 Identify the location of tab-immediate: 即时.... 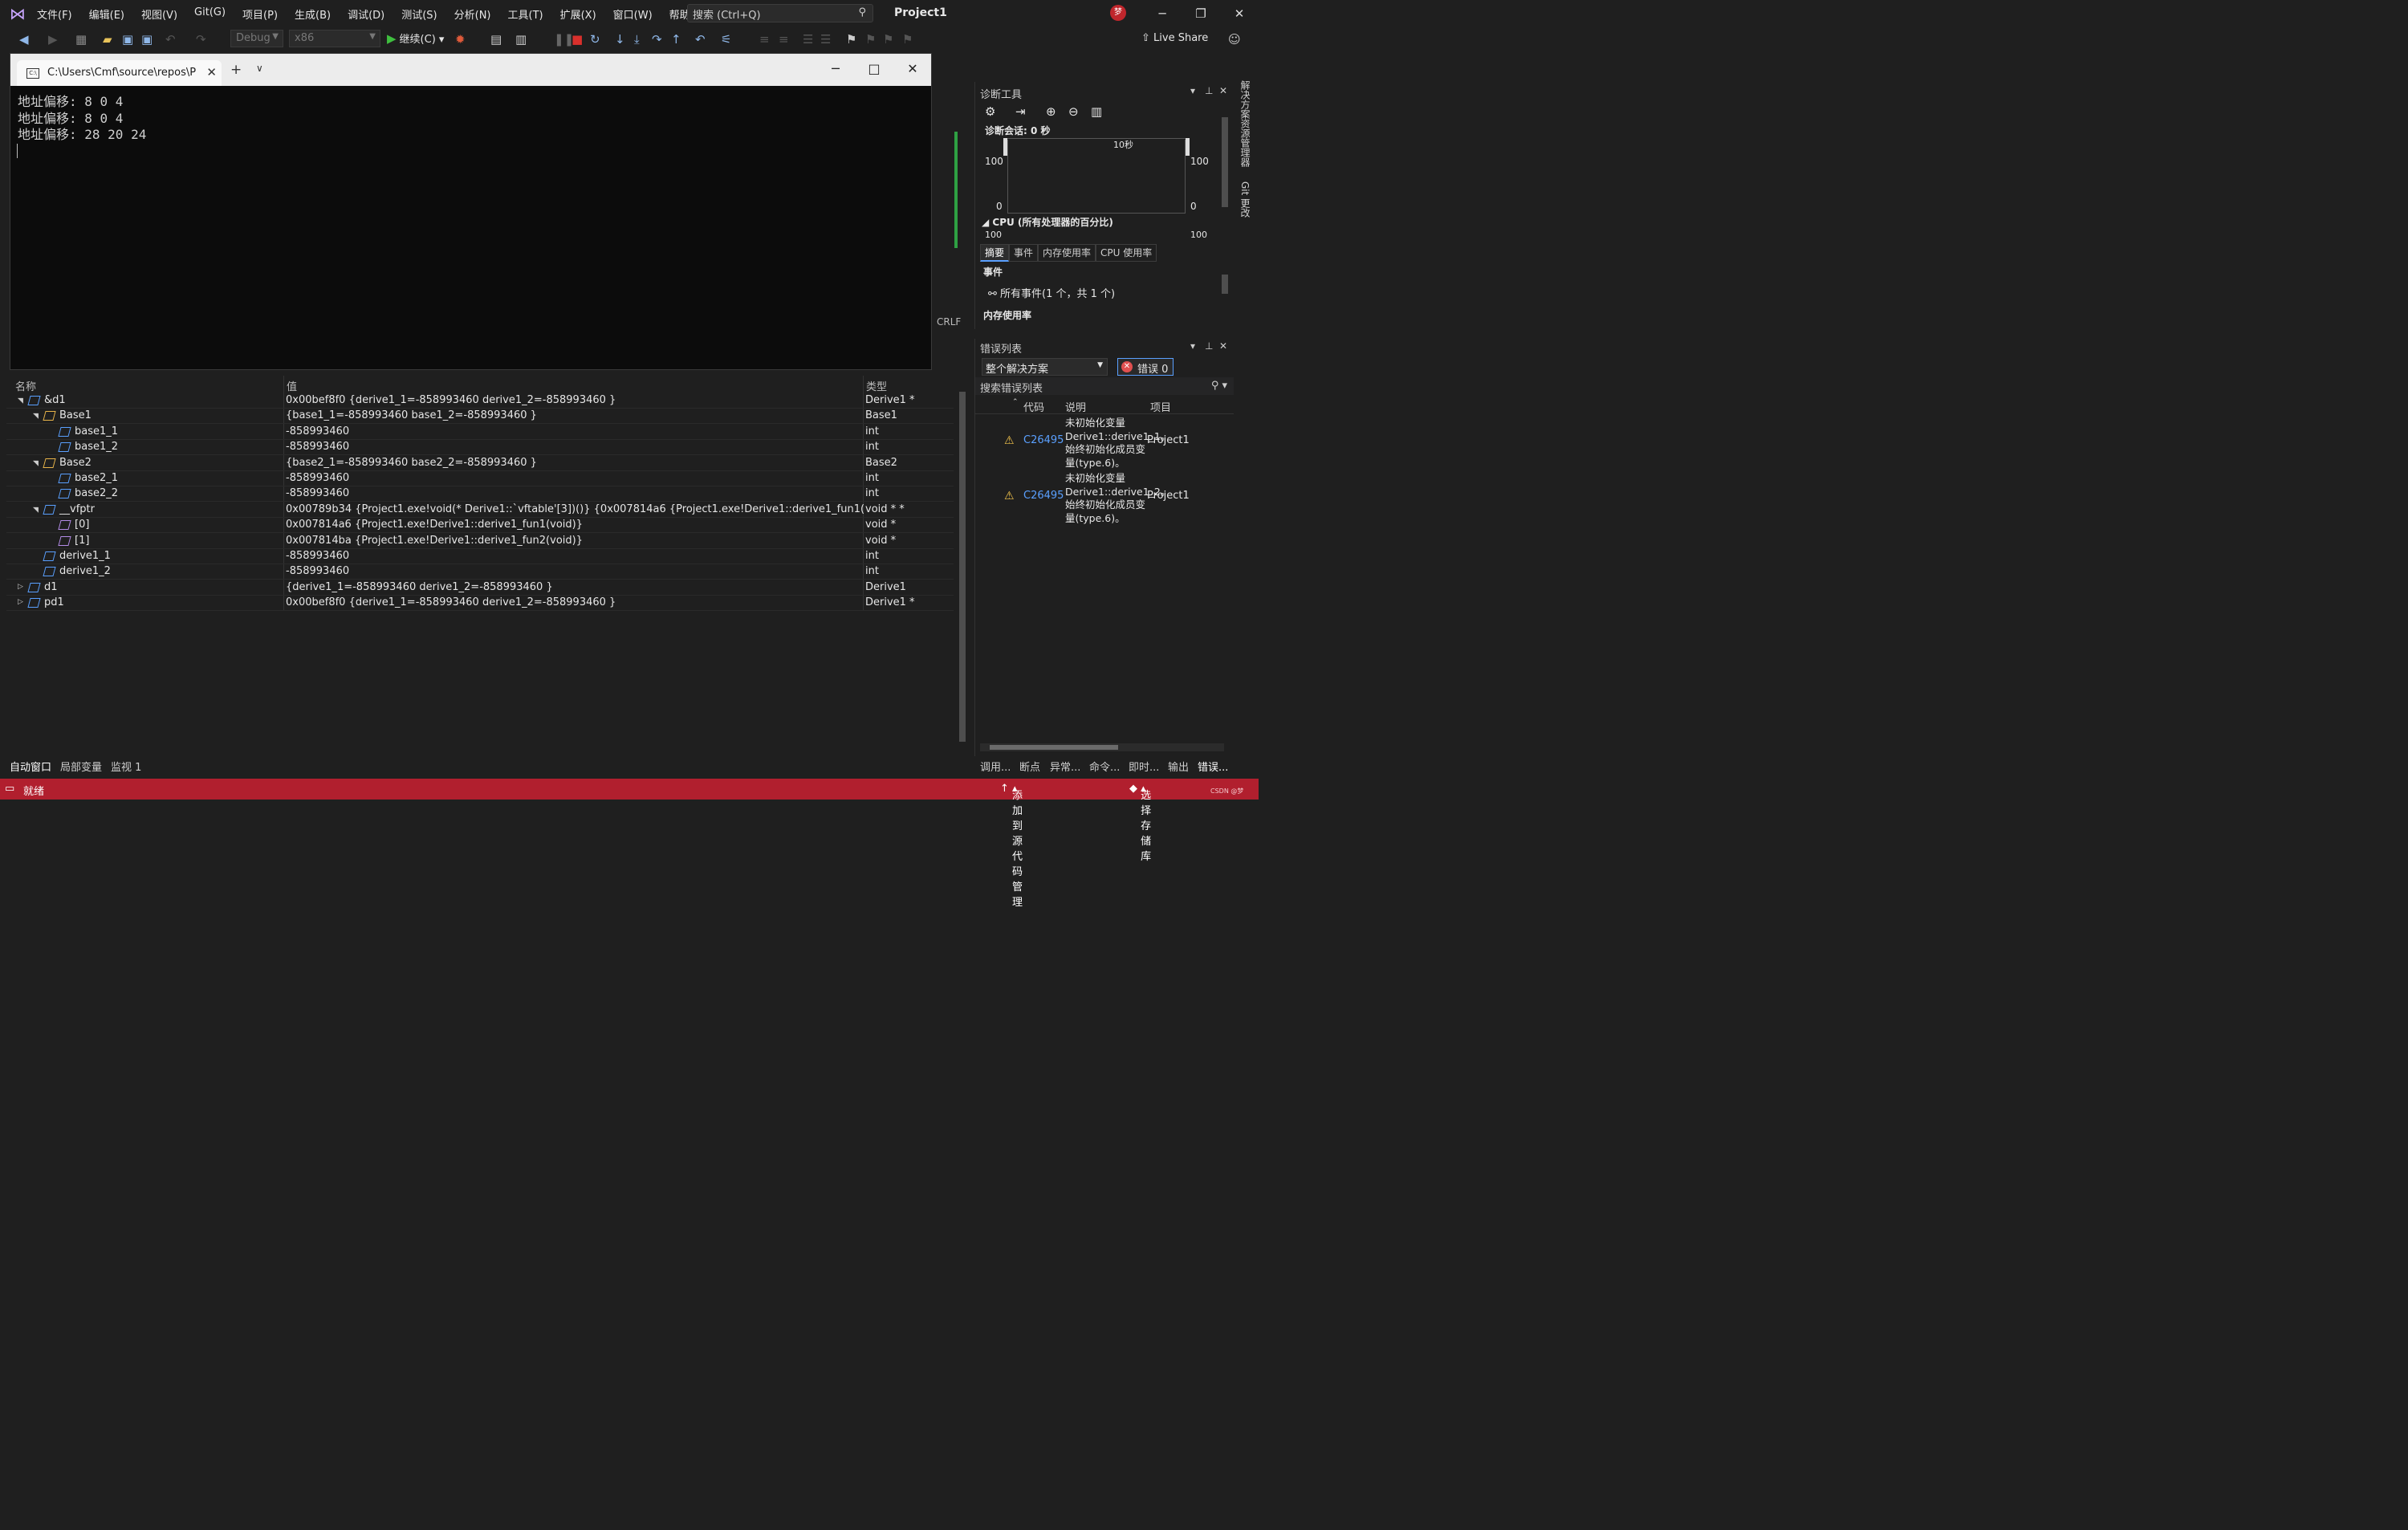
(1144, 766).